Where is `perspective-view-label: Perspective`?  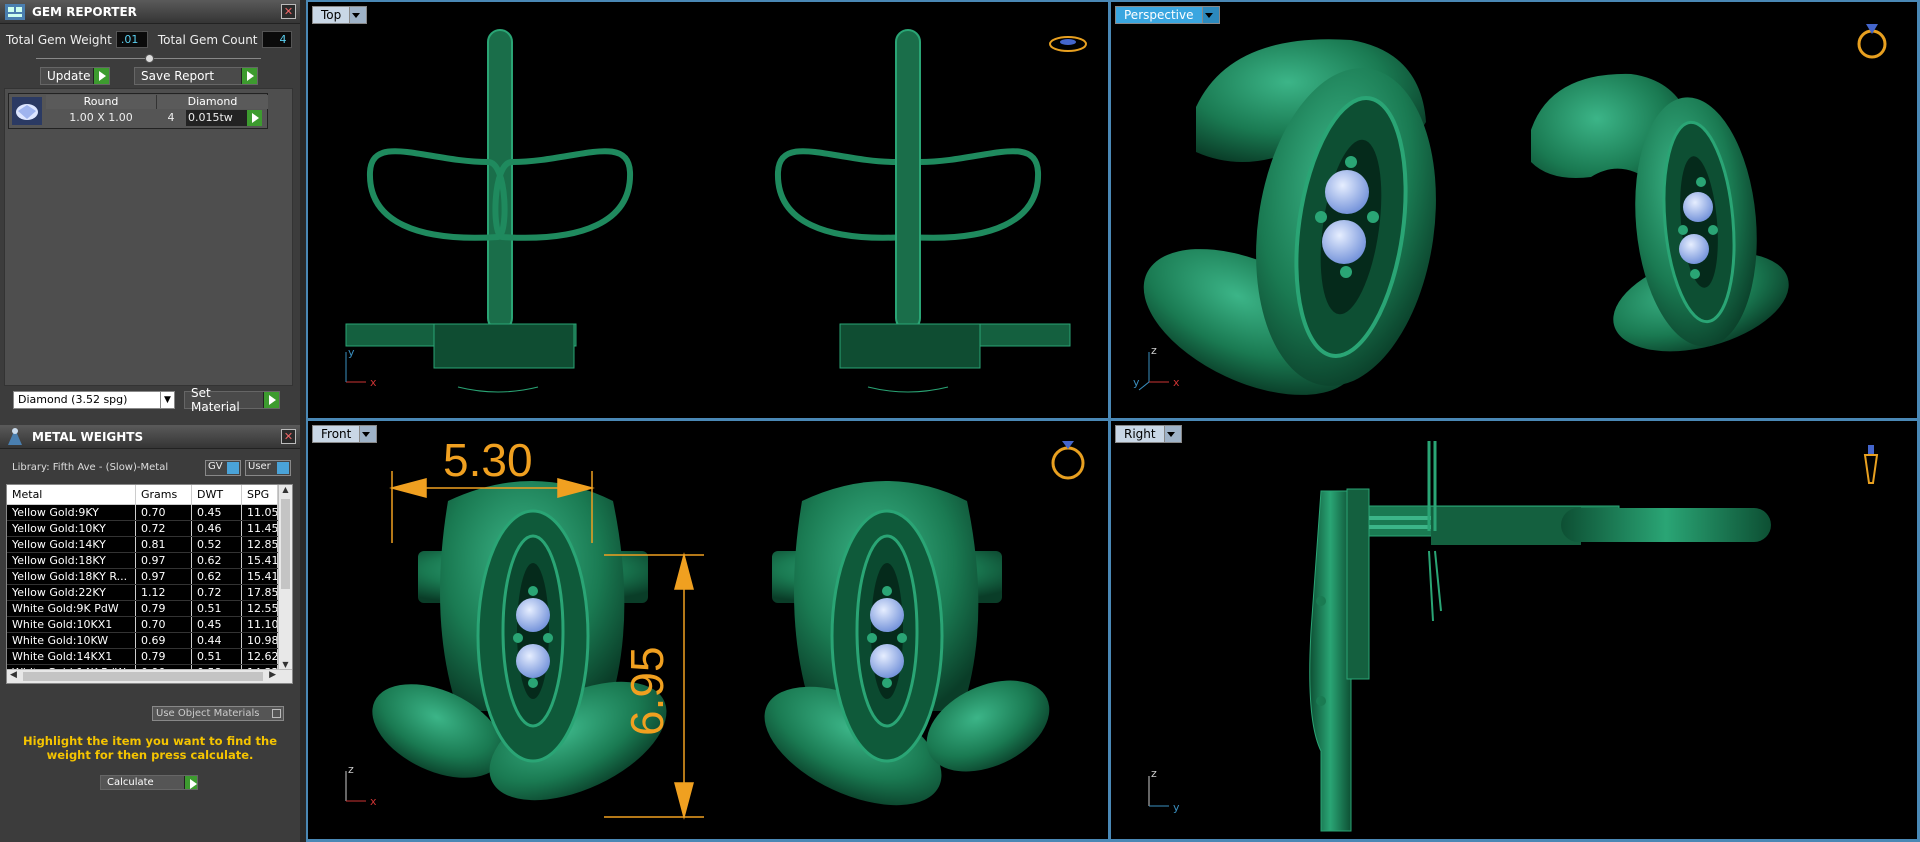
perspective-view-label: Perspective is located at coordinates (1159, 15).